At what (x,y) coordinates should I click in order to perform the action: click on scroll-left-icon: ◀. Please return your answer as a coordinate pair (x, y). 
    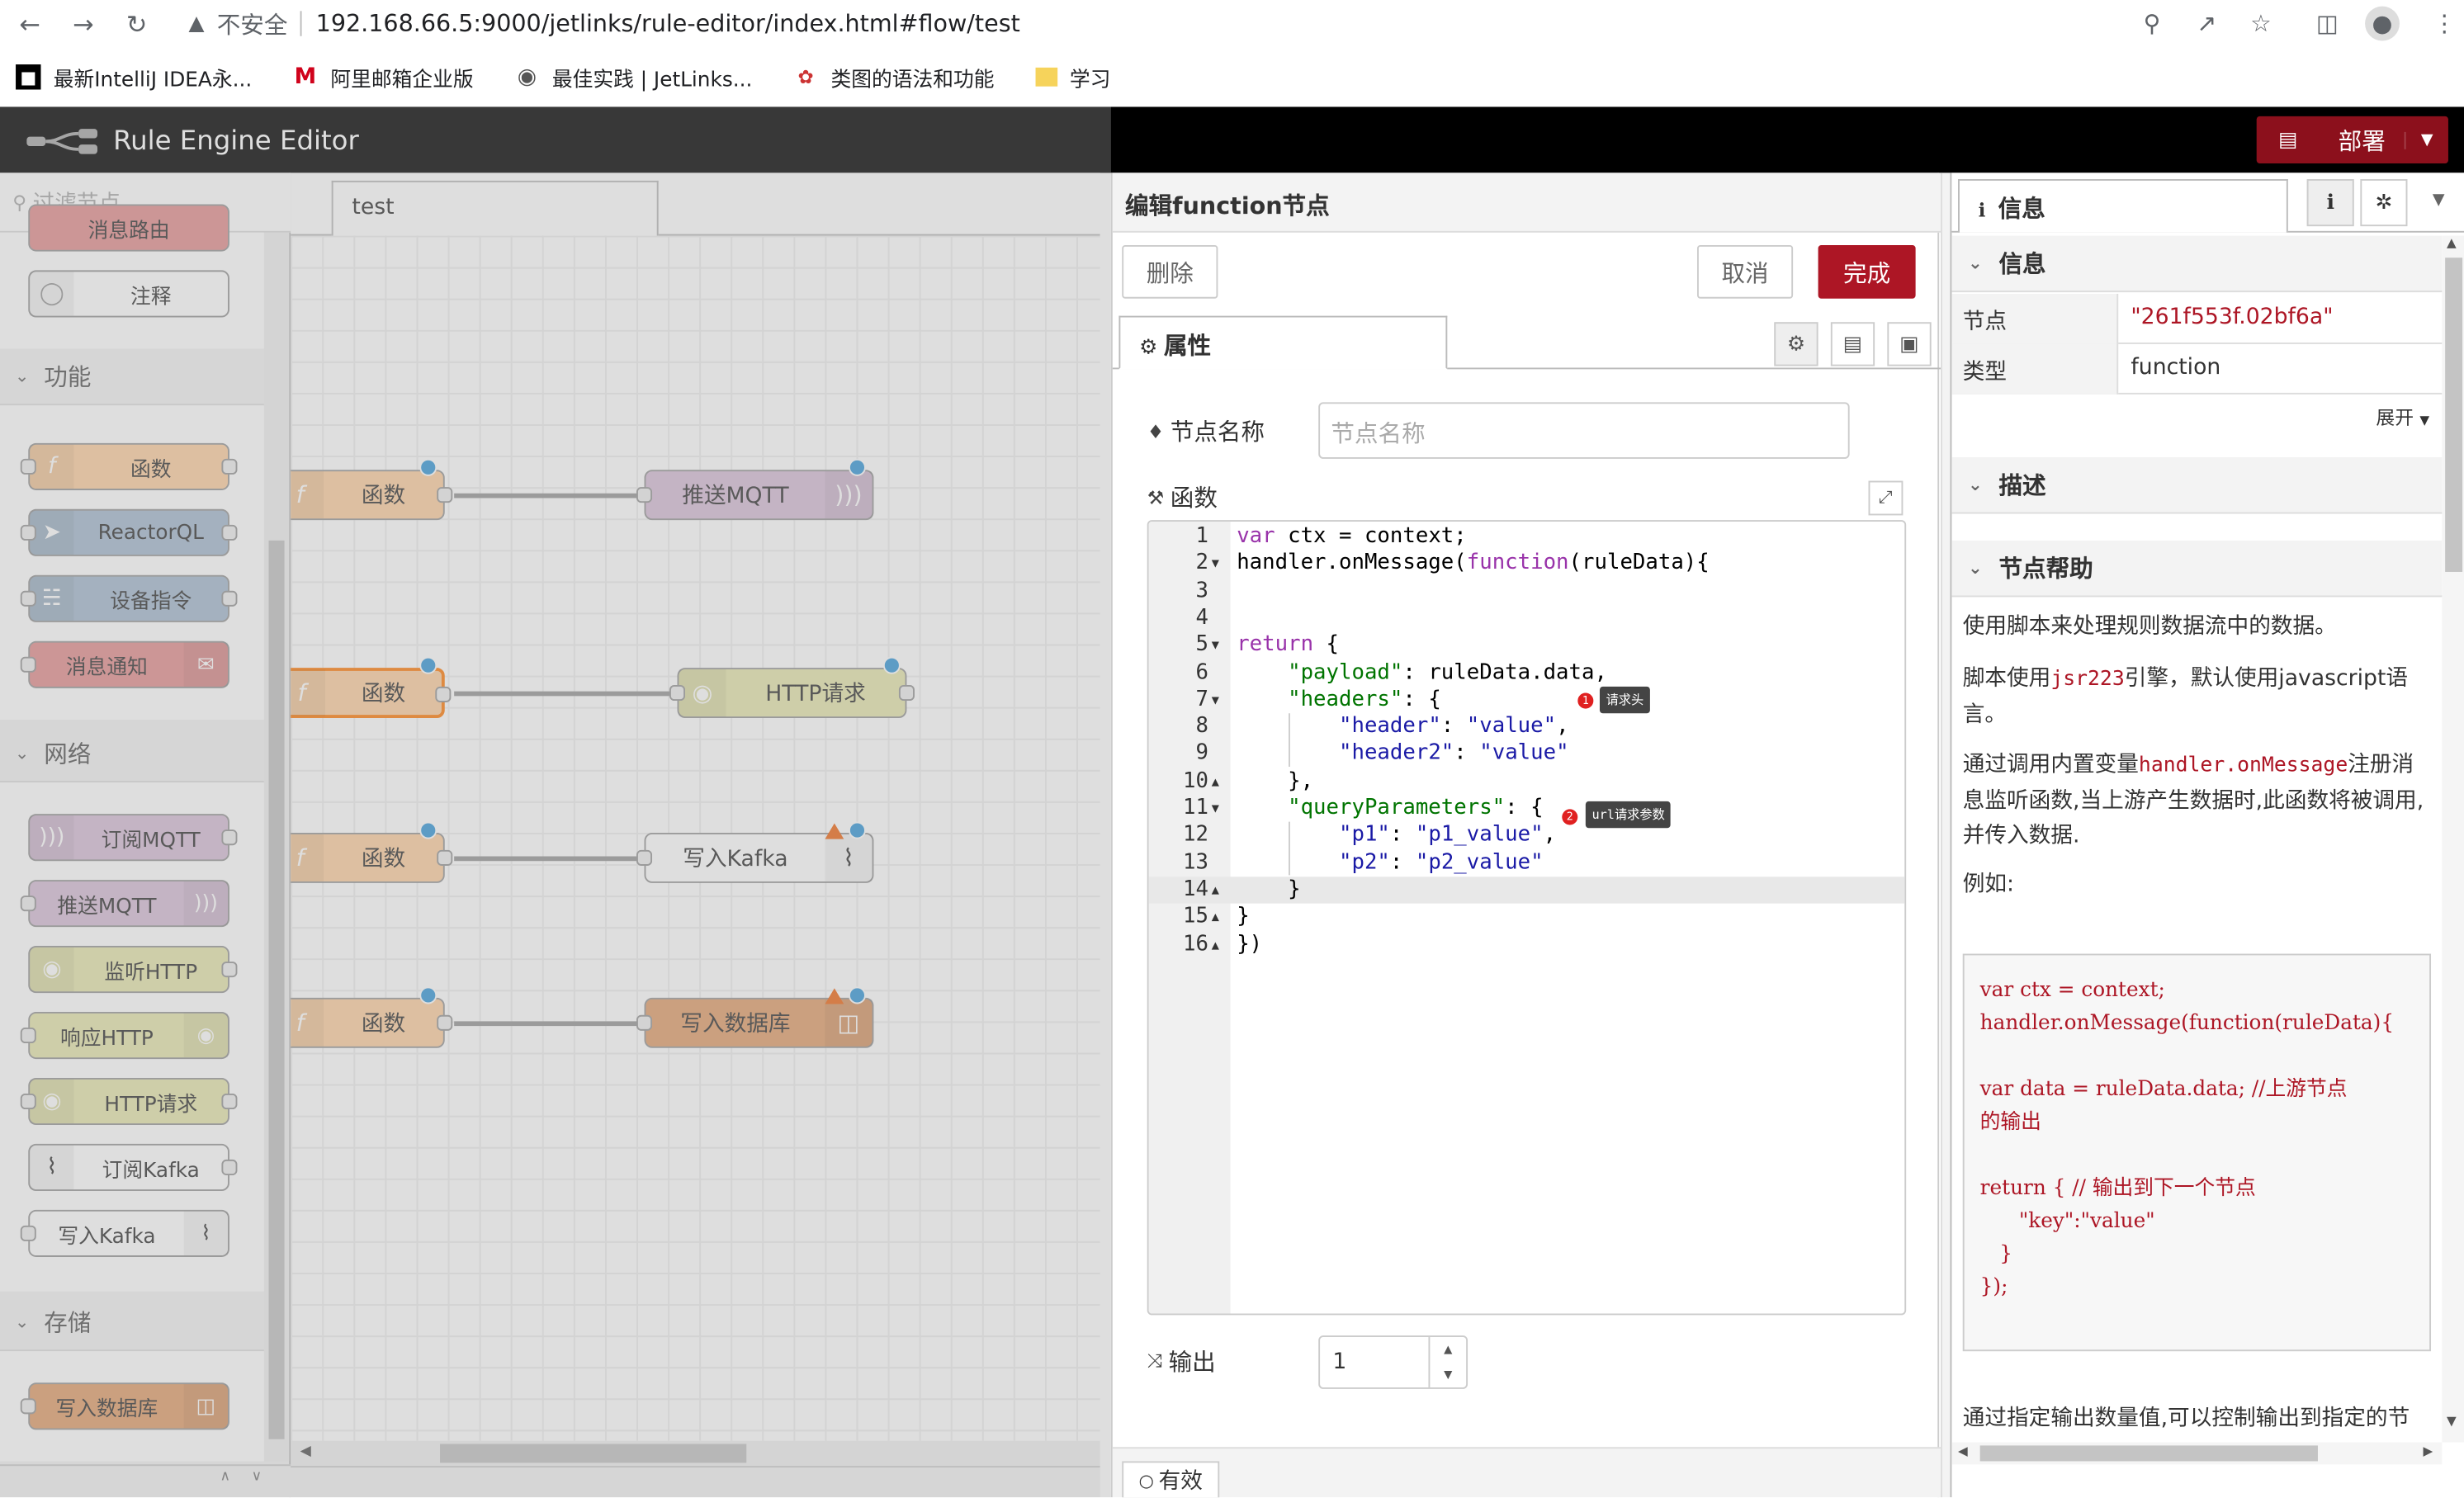
    Looking at the image, I should click on (1963, 1451).